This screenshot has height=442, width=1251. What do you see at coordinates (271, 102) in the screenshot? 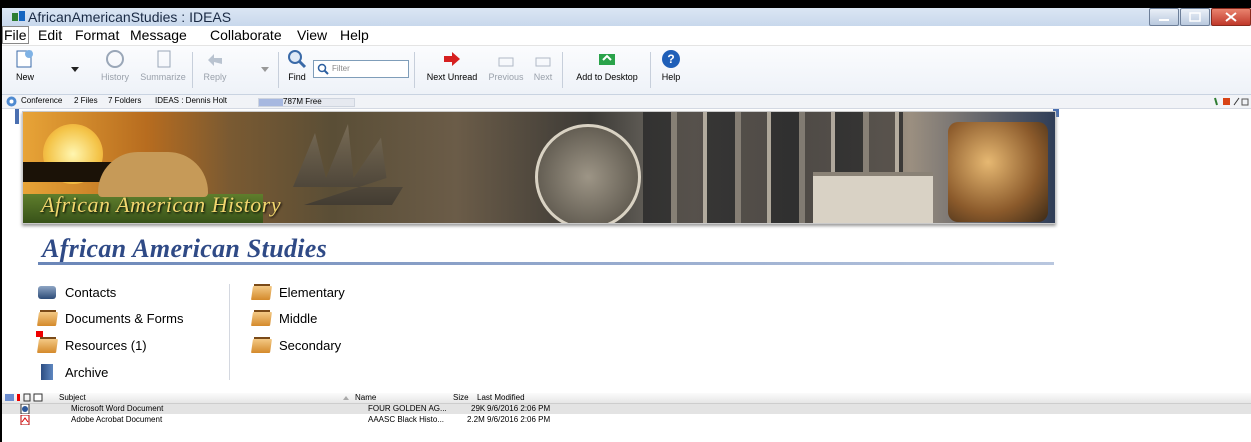
I see `free-space-fill` at bounding box center [271, 102].